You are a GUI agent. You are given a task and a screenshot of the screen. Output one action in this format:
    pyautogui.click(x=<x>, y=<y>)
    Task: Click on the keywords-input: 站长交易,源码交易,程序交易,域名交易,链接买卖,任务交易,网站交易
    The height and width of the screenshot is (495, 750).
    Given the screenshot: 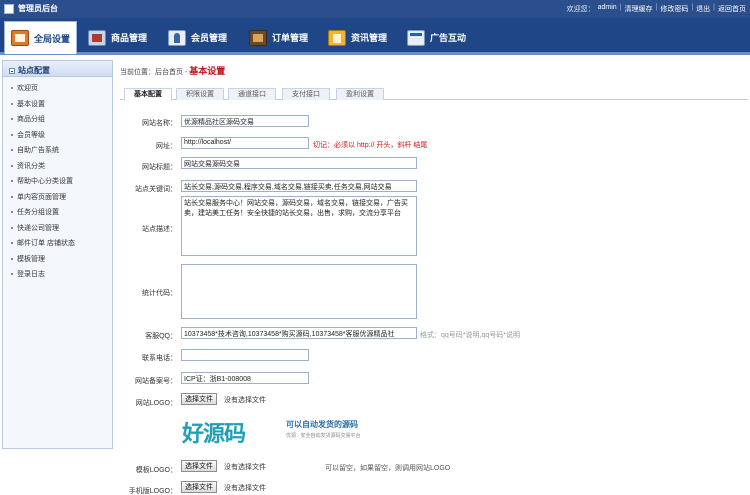 What is the action you would take?
    pyautogui.click(x=299, y=186)
    